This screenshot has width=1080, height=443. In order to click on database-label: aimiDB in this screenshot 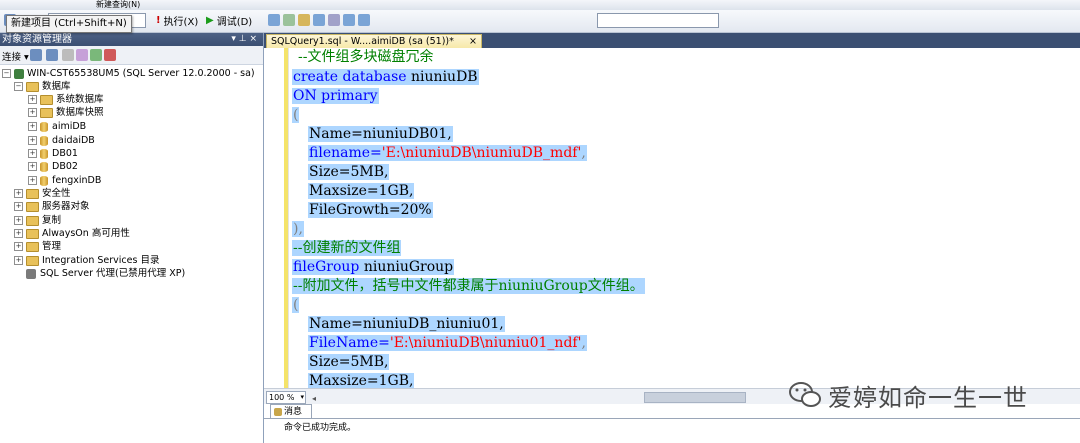, I will do `click(69, 126)`.